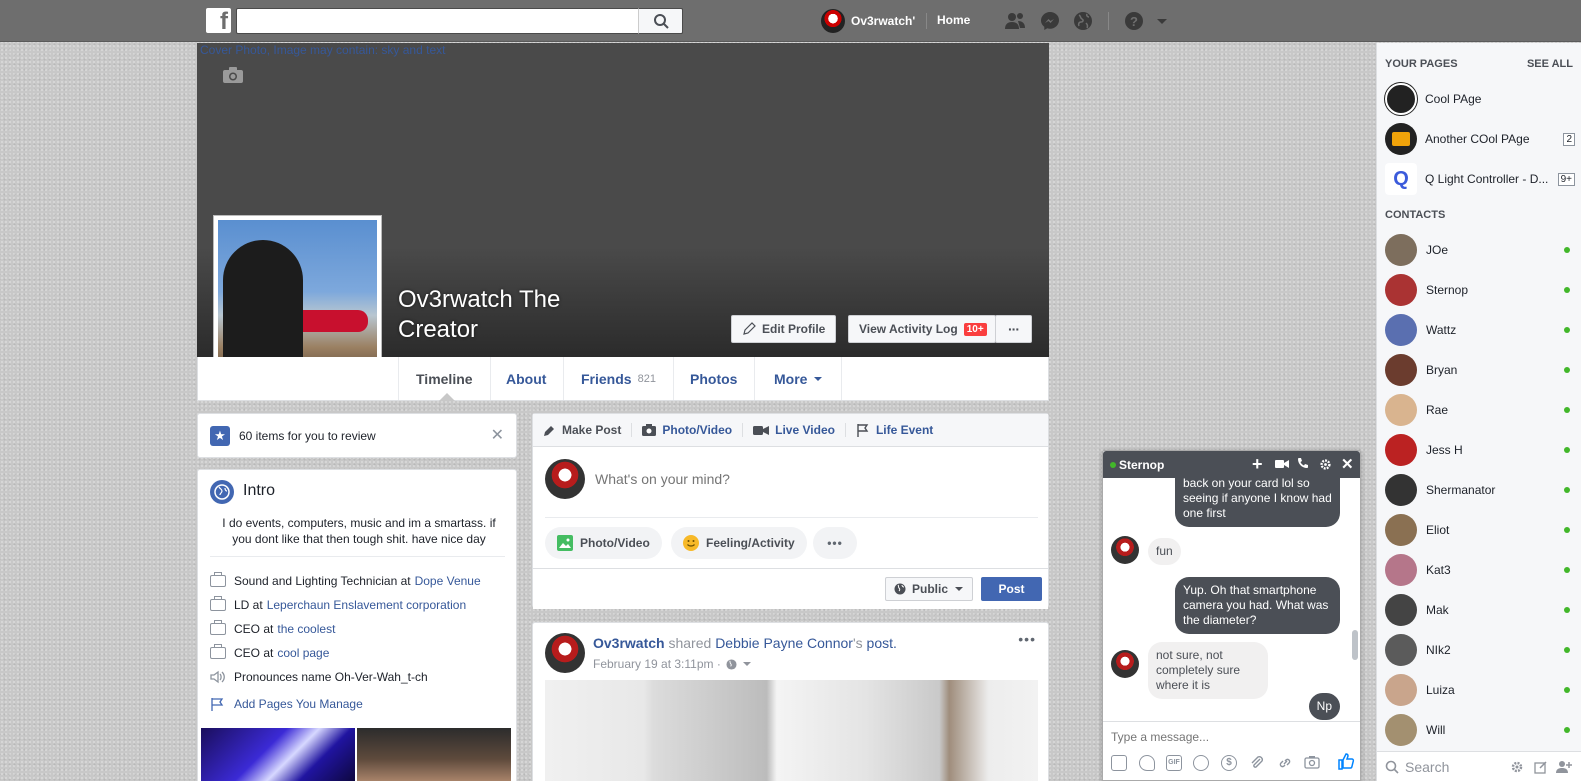 The height and width of the screenshot is (781, 1581). What do you see at coordinates (1011, 589) in the screenshot?
I see `post-button: Post` at bounding box center [1011, 589].